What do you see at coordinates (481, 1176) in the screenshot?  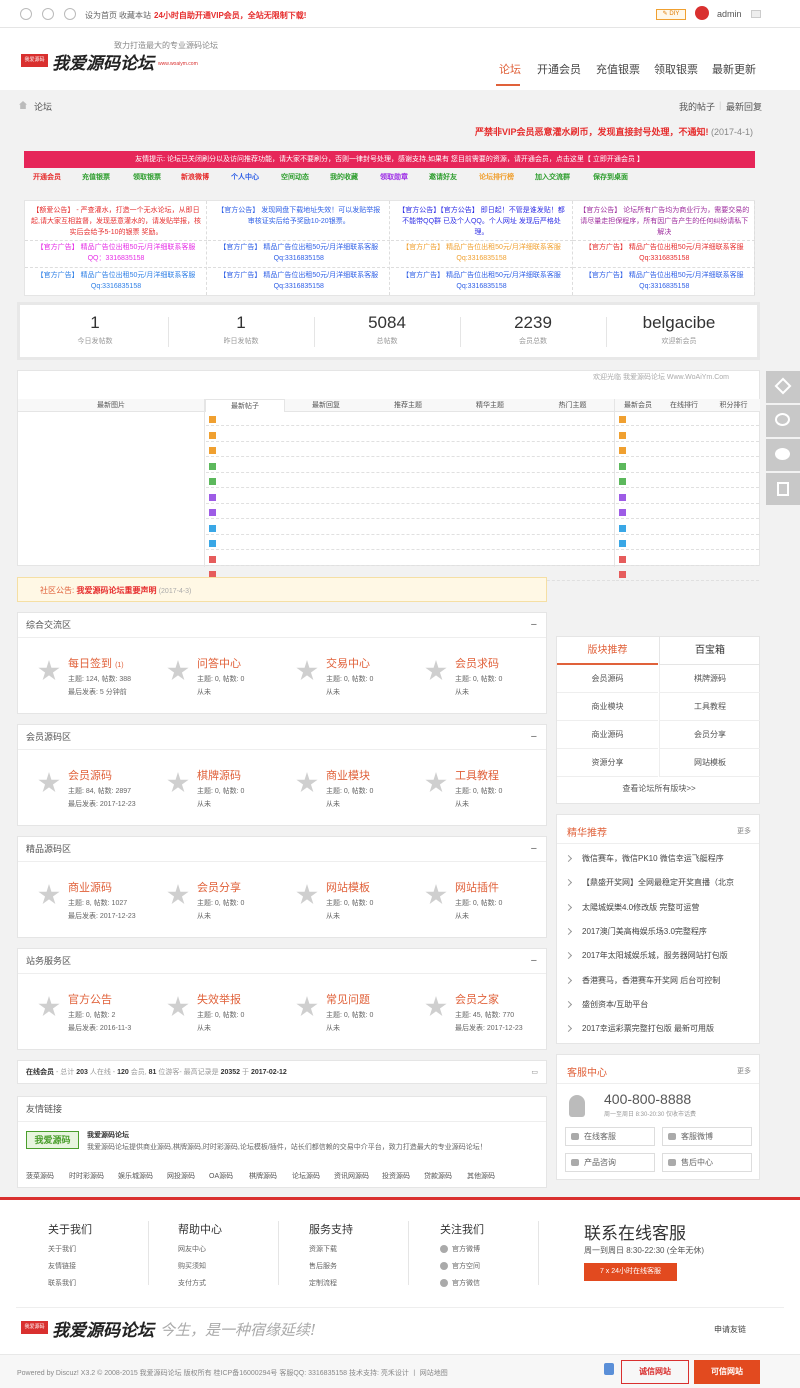 I see `friend-link: 其他源码` at bounding box center [481, 1176].